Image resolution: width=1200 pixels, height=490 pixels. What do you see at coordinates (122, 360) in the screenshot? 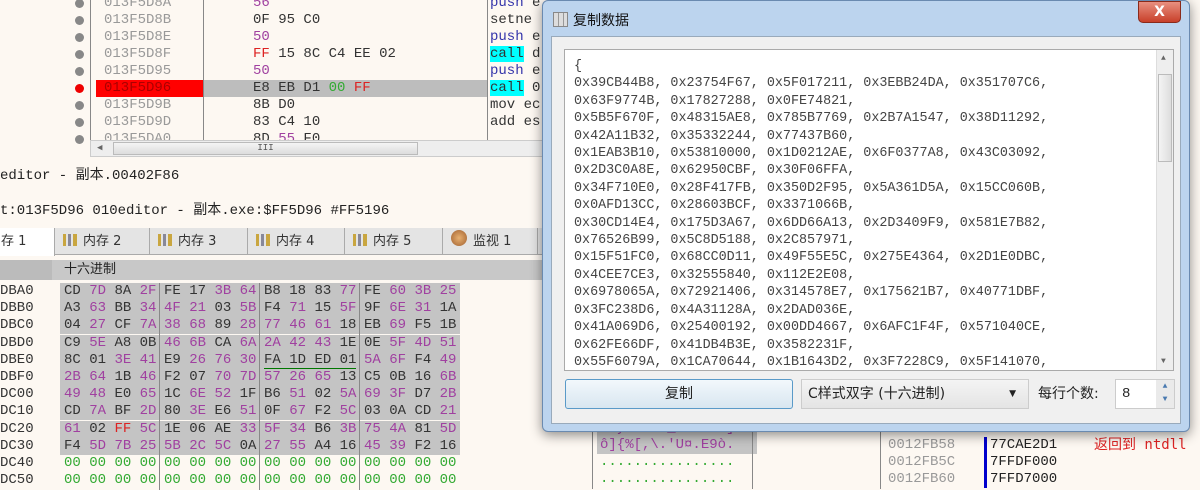
I see `hex-byte: 3E` at bounding box center [122, 360].